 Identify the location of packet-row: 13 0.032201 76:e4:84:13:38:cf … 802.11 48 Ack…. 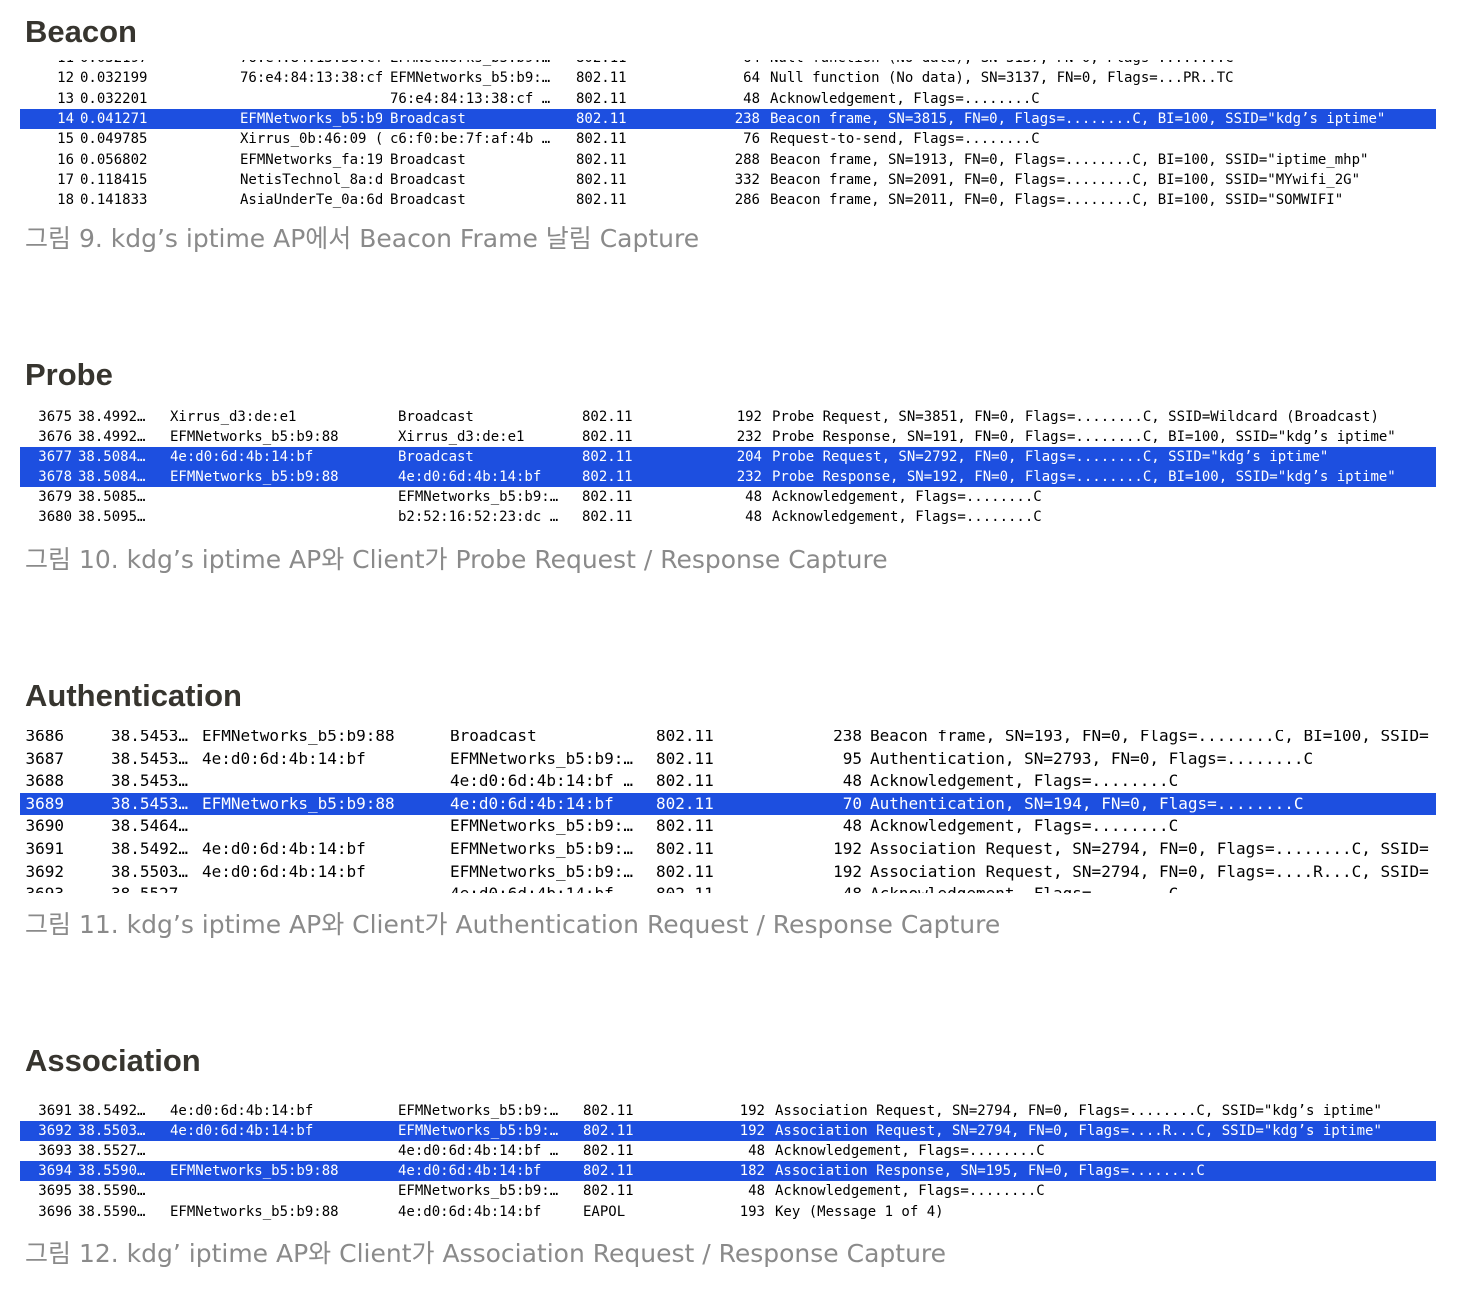
(728, 99).